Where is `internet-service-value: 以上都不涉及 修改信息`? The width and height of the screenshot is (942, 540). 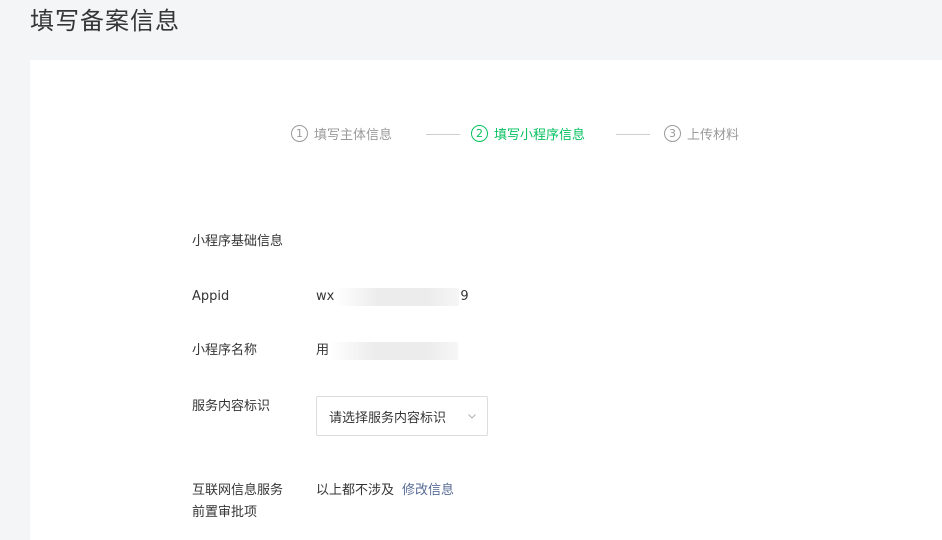 internet-service-value: 以上都不涉及 修改信息 is located at coordinates (385, 491).